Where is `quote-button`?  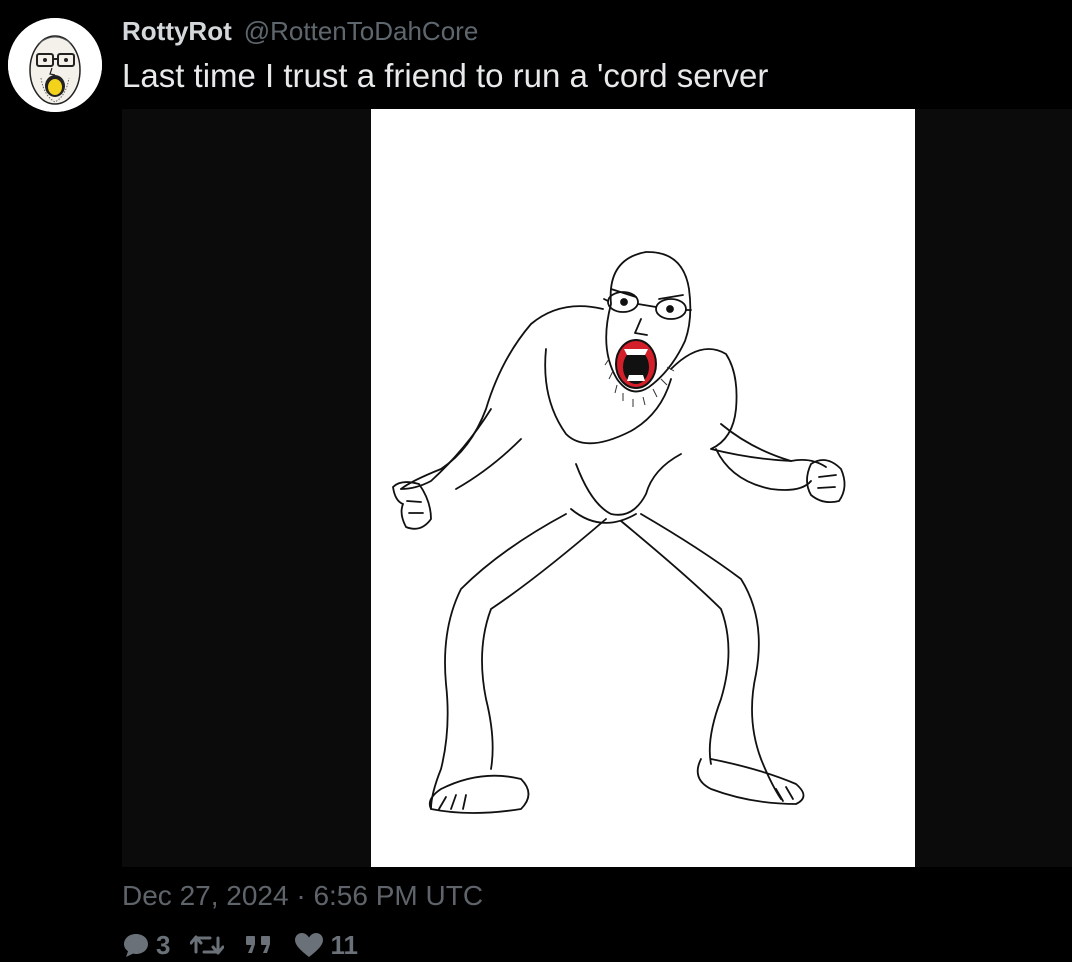 quote-button is located at coordinates (259, 945).